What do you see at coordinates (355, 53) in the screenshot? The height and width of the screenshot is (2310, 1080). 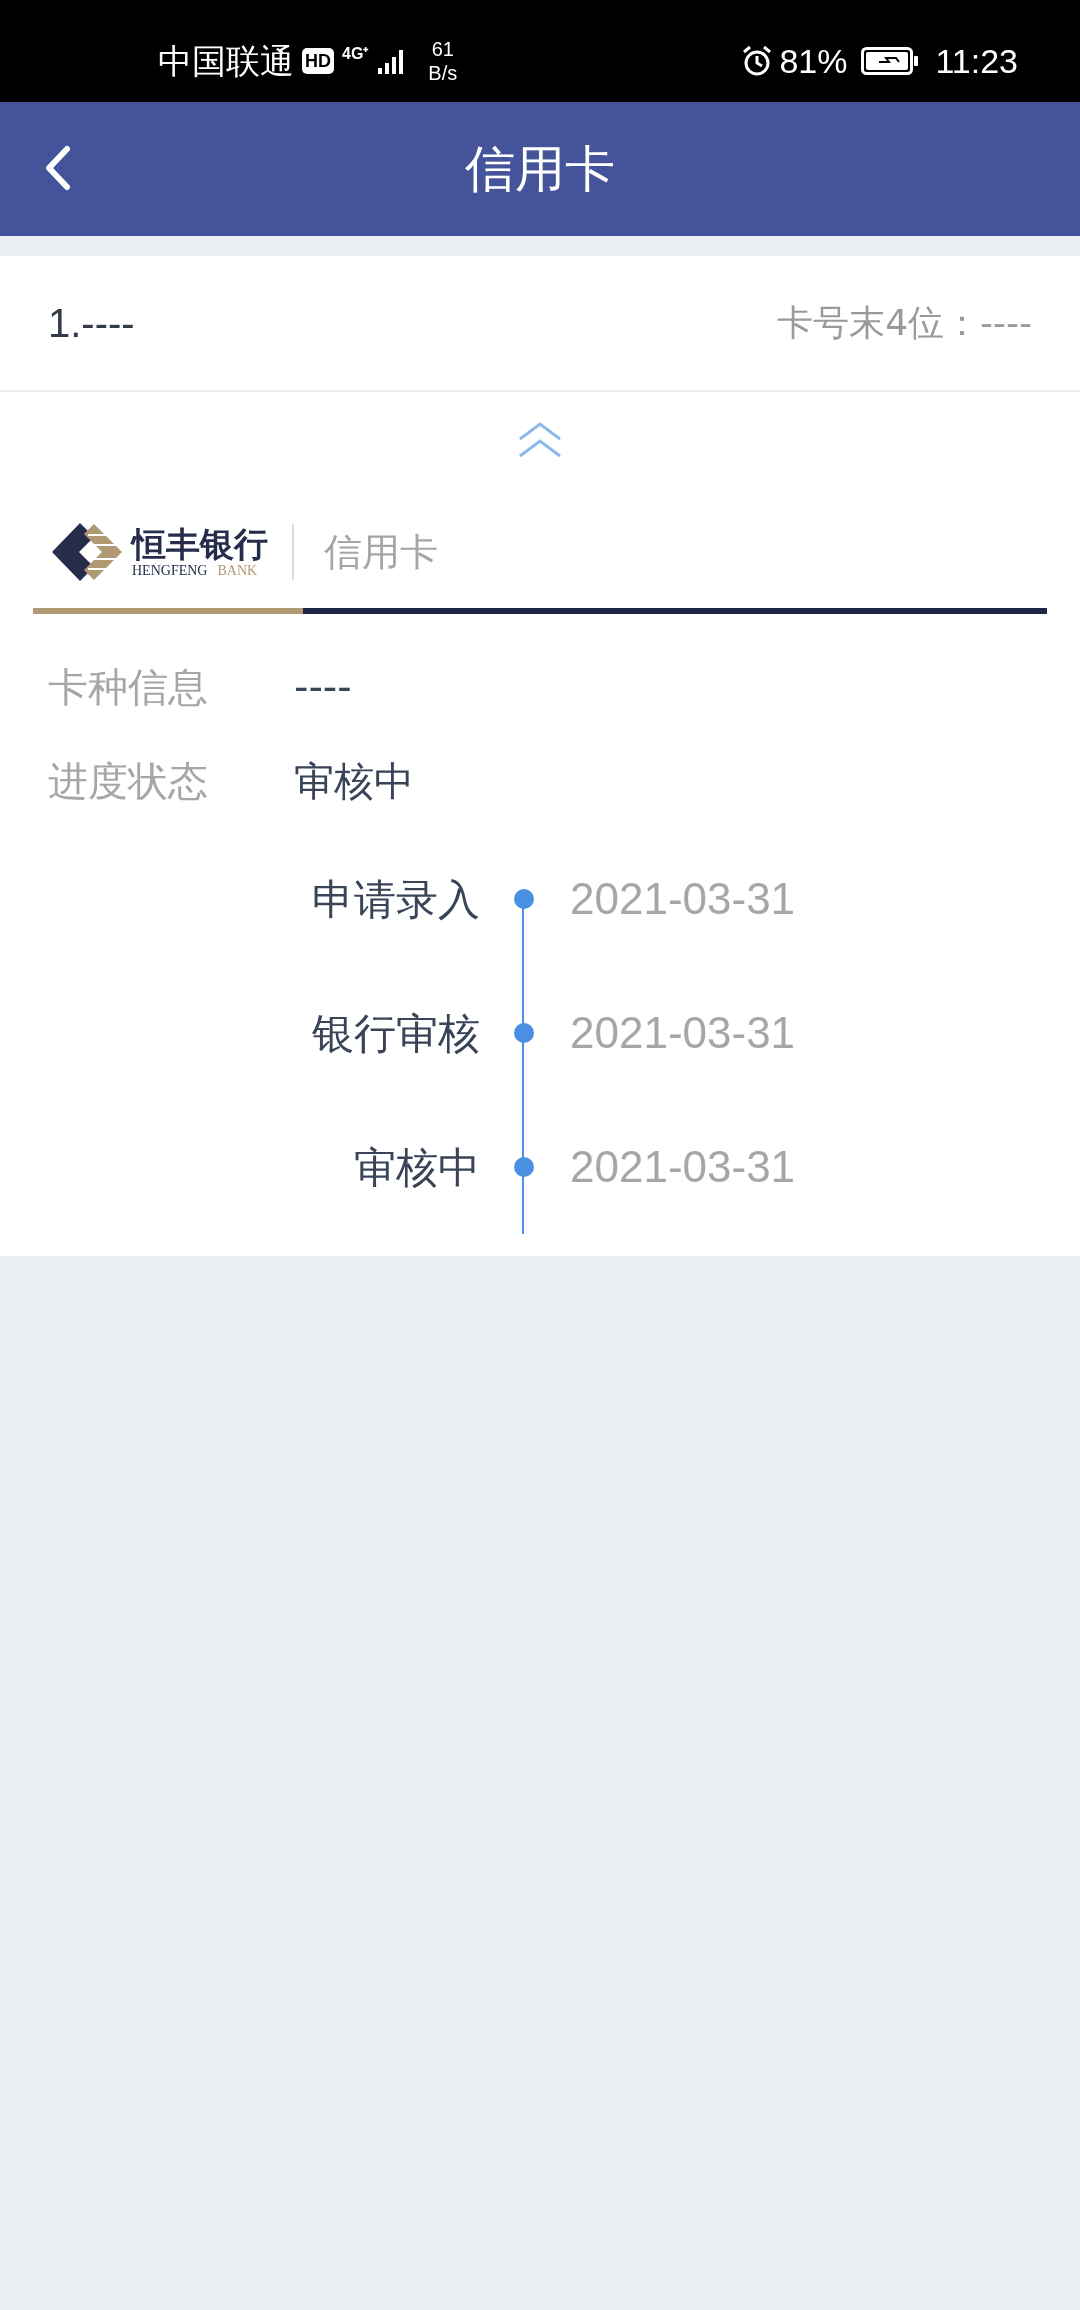 I see `network-type: 4G⁺` at bounding box center [355, 53].